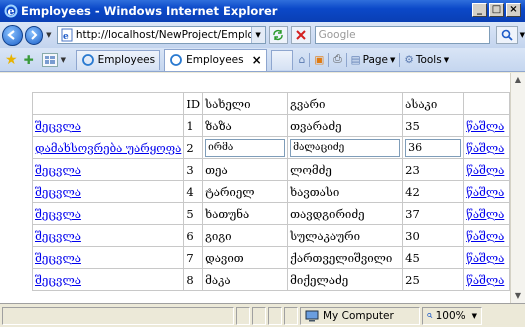 The width and height of the screenshot is (525, 327). Describe the element at coordinates (433, 147) in the screenshot. I see `age-input` at that location.